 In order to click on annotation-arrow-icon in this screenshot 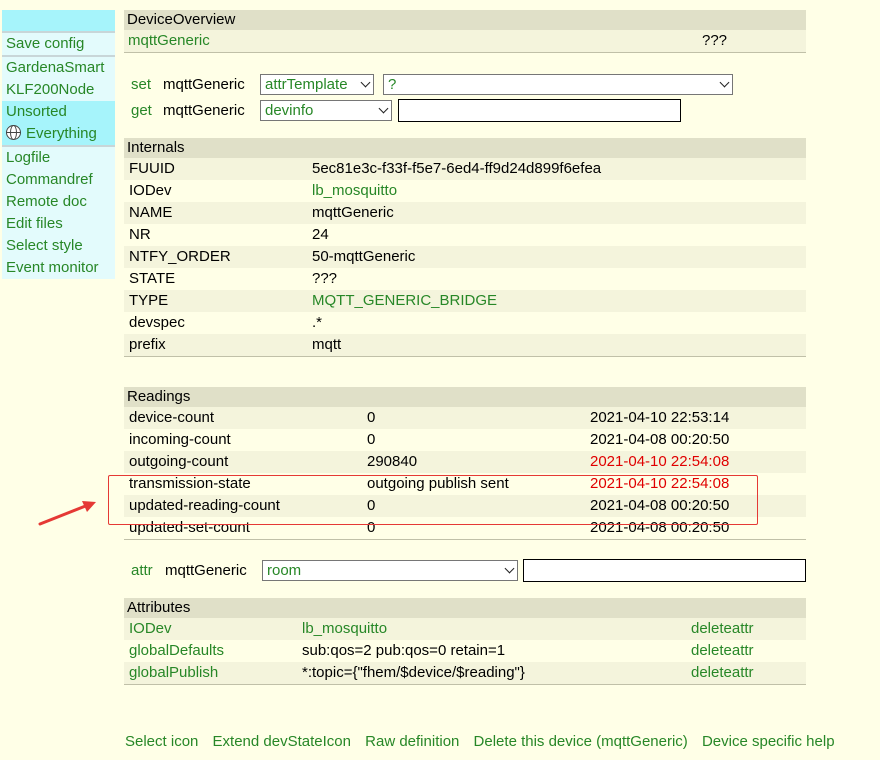, I will do `click(67, 513)`.